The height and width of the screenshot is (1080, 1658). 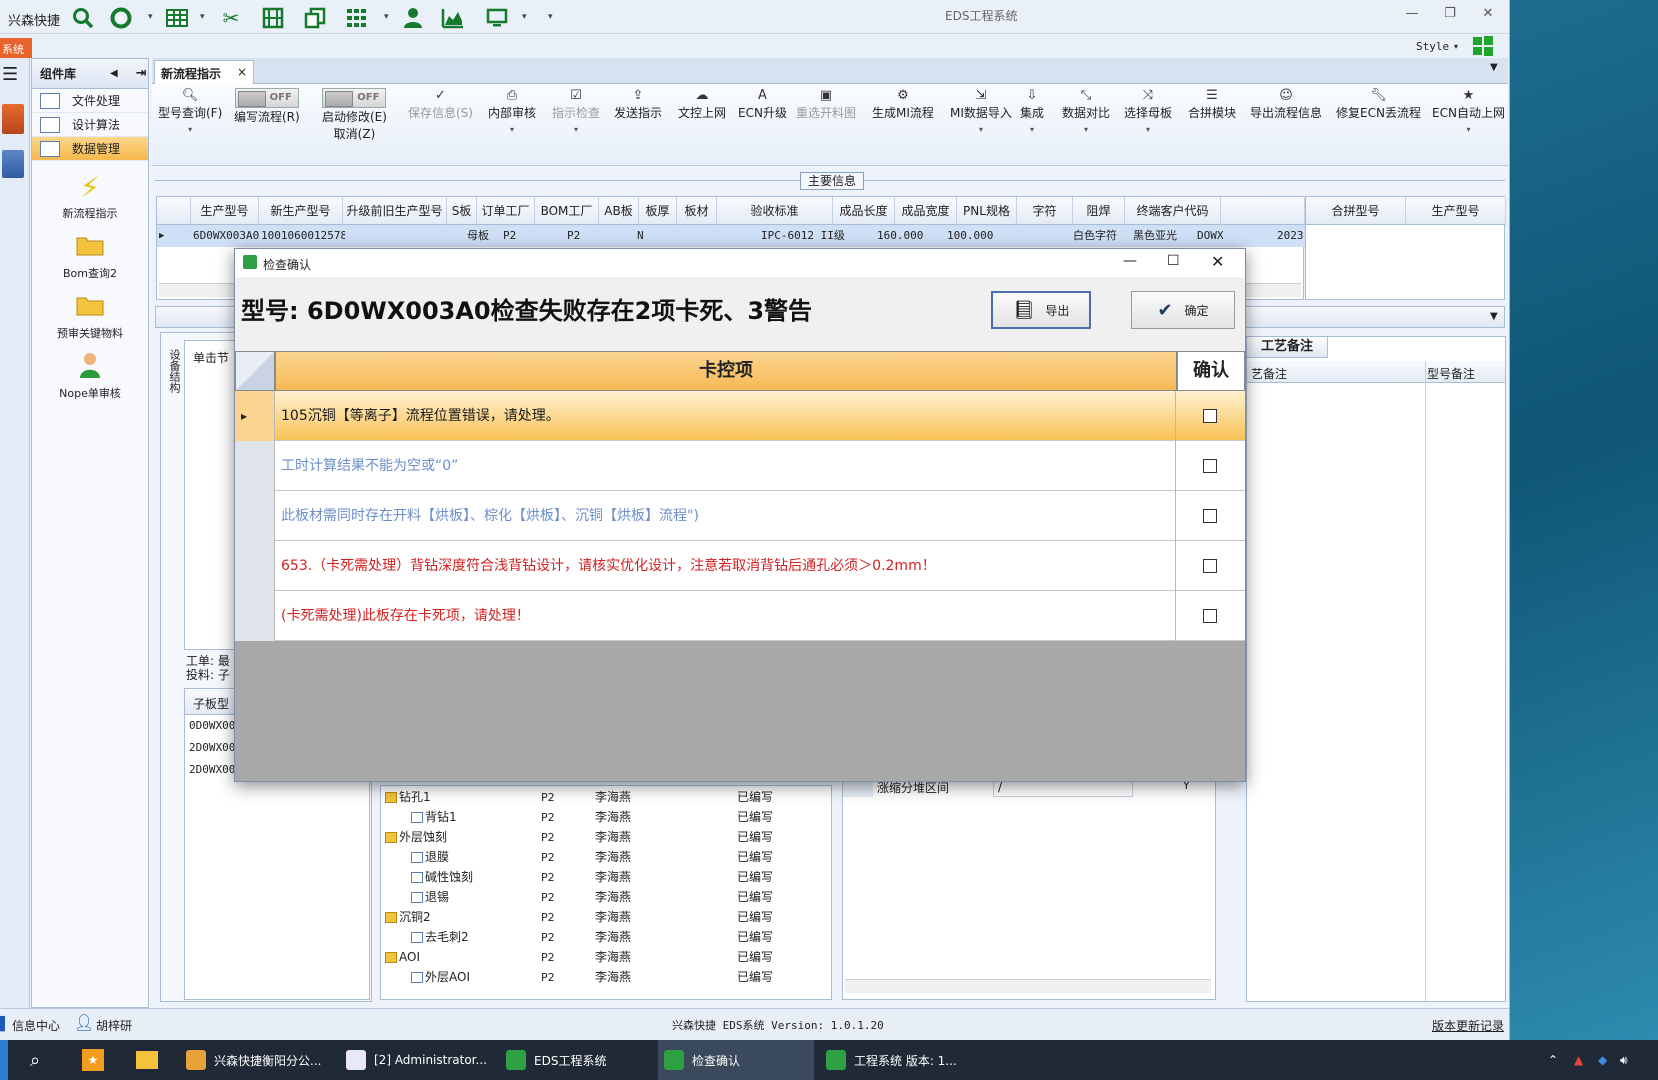 What do you see at coordinates (606, 857) in the screenshot?
I see `table-row: 退膜 P2 李海燕 已编写` at bounding box center [606, 857].